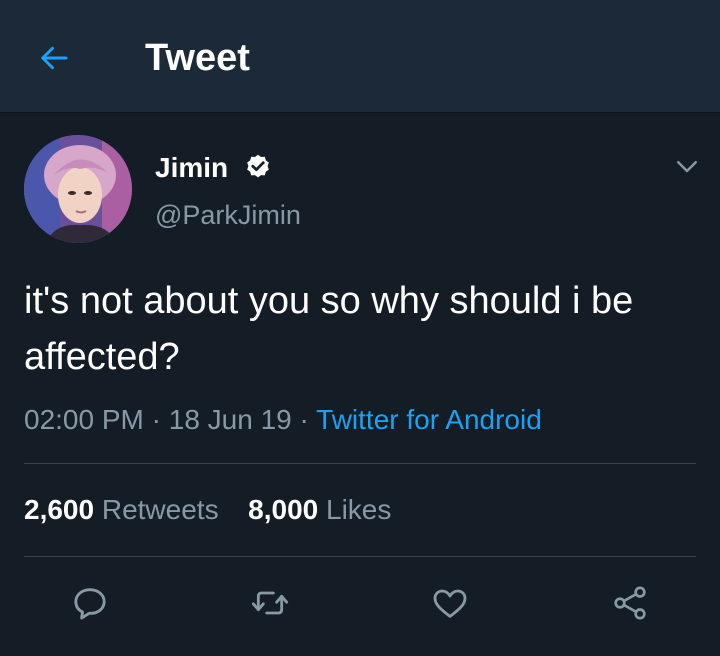 Image resolution: width=720 pixels, height=656 pixels. What do you see at coordinates (84, 419) in the screenshot?
I see `tweet-time: 02:00 PM` at bounding box center [84, 419].